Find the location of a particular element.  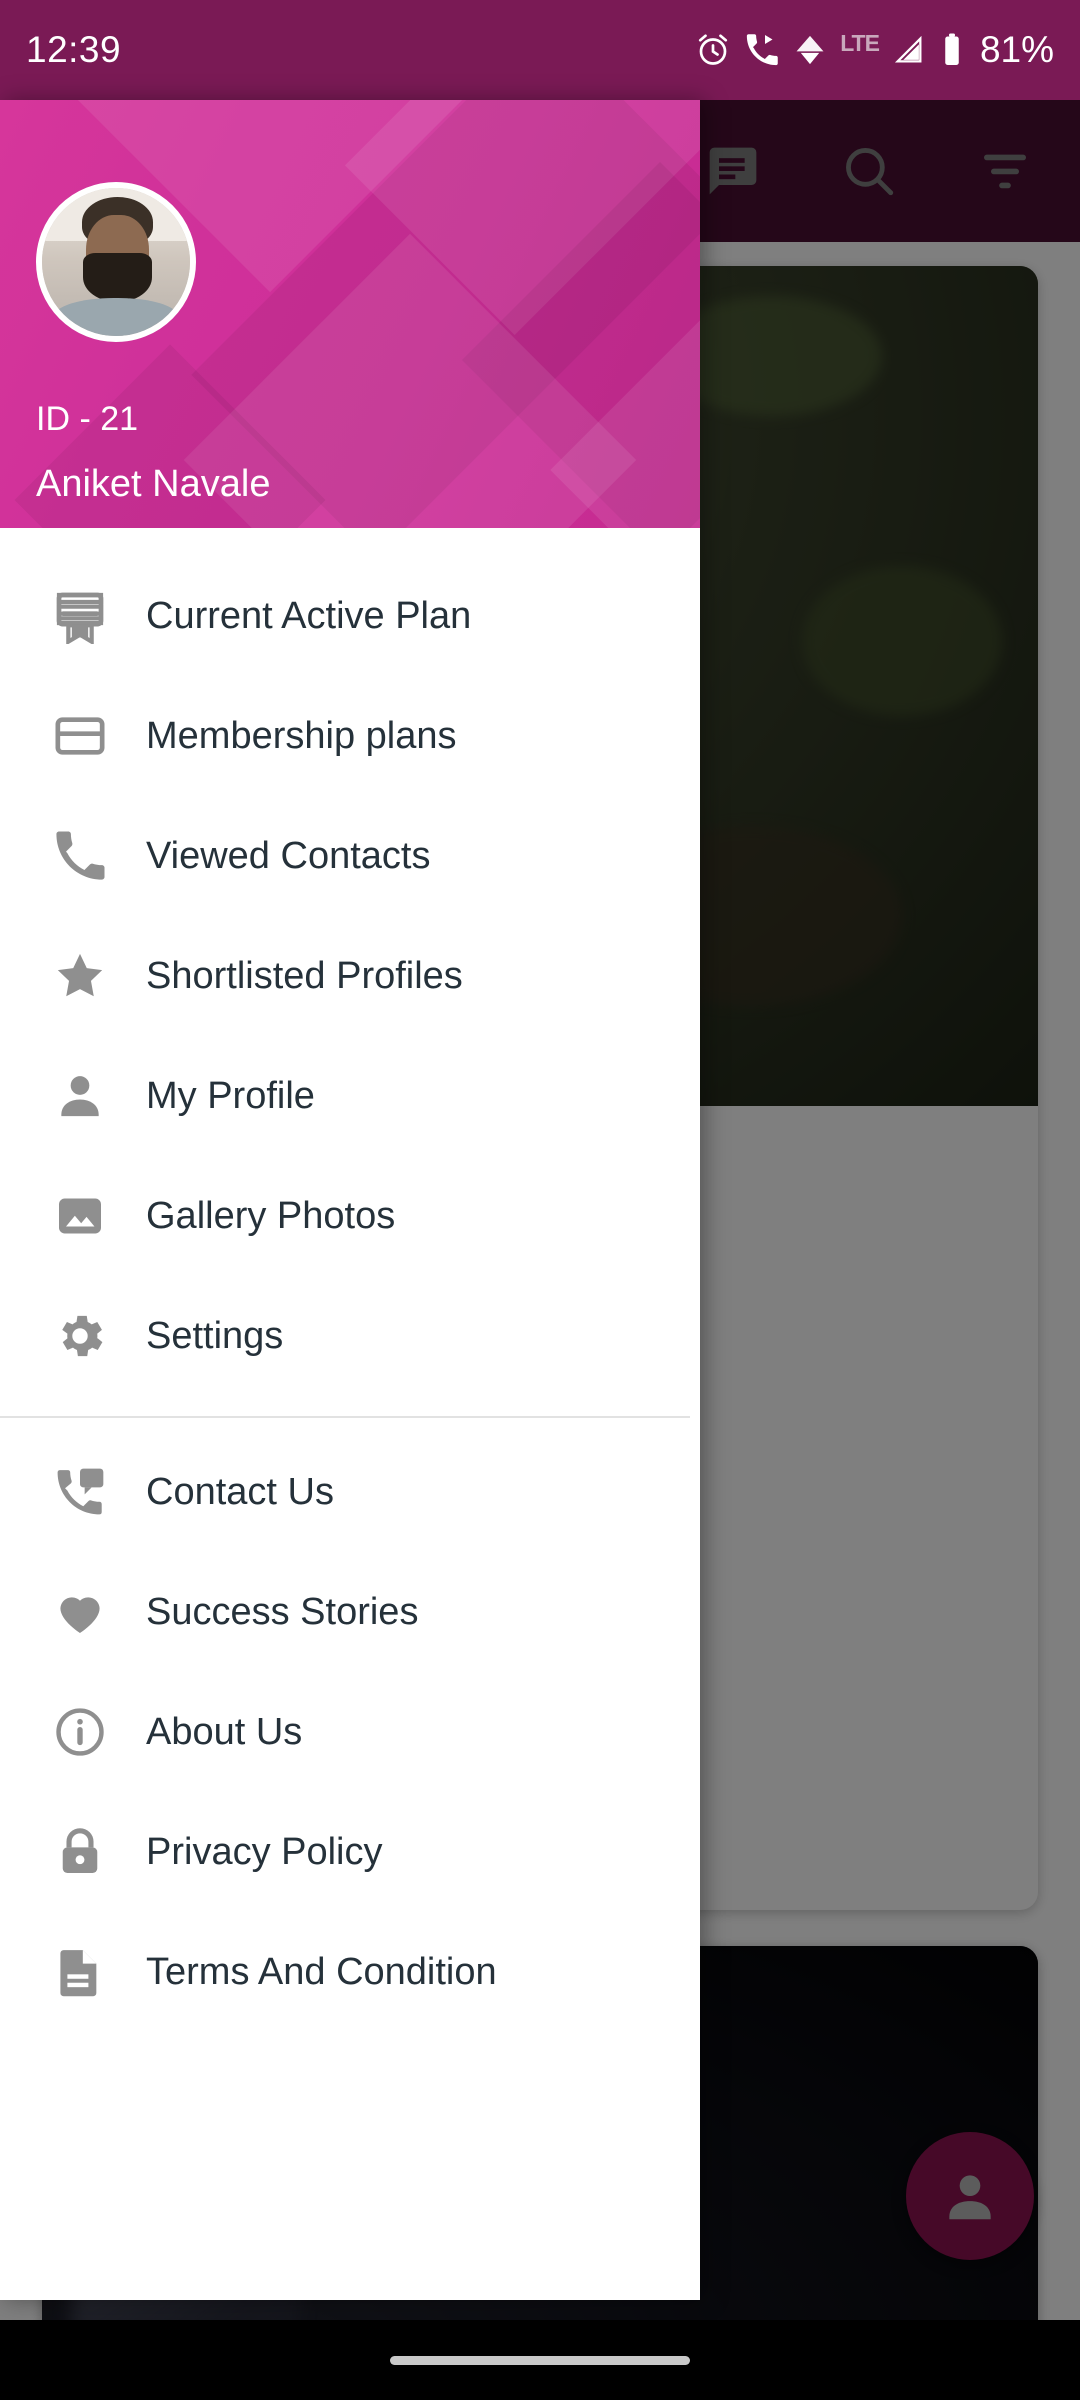

sidebar-item-viewed-contacts: Viewed Contacts is located at coordinates (350, 856).